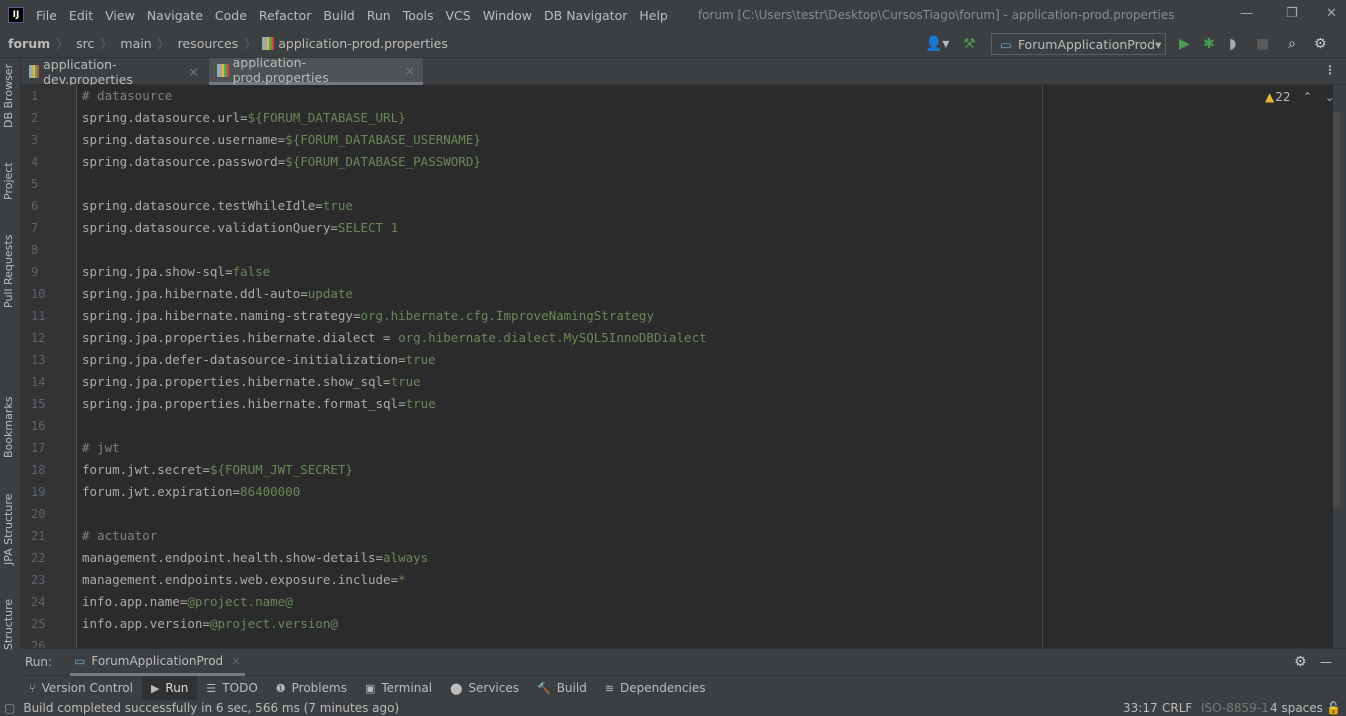 This screenshot has width=1346, height=716. I want to click on caret-position: 33:17, so click(1140, 708).